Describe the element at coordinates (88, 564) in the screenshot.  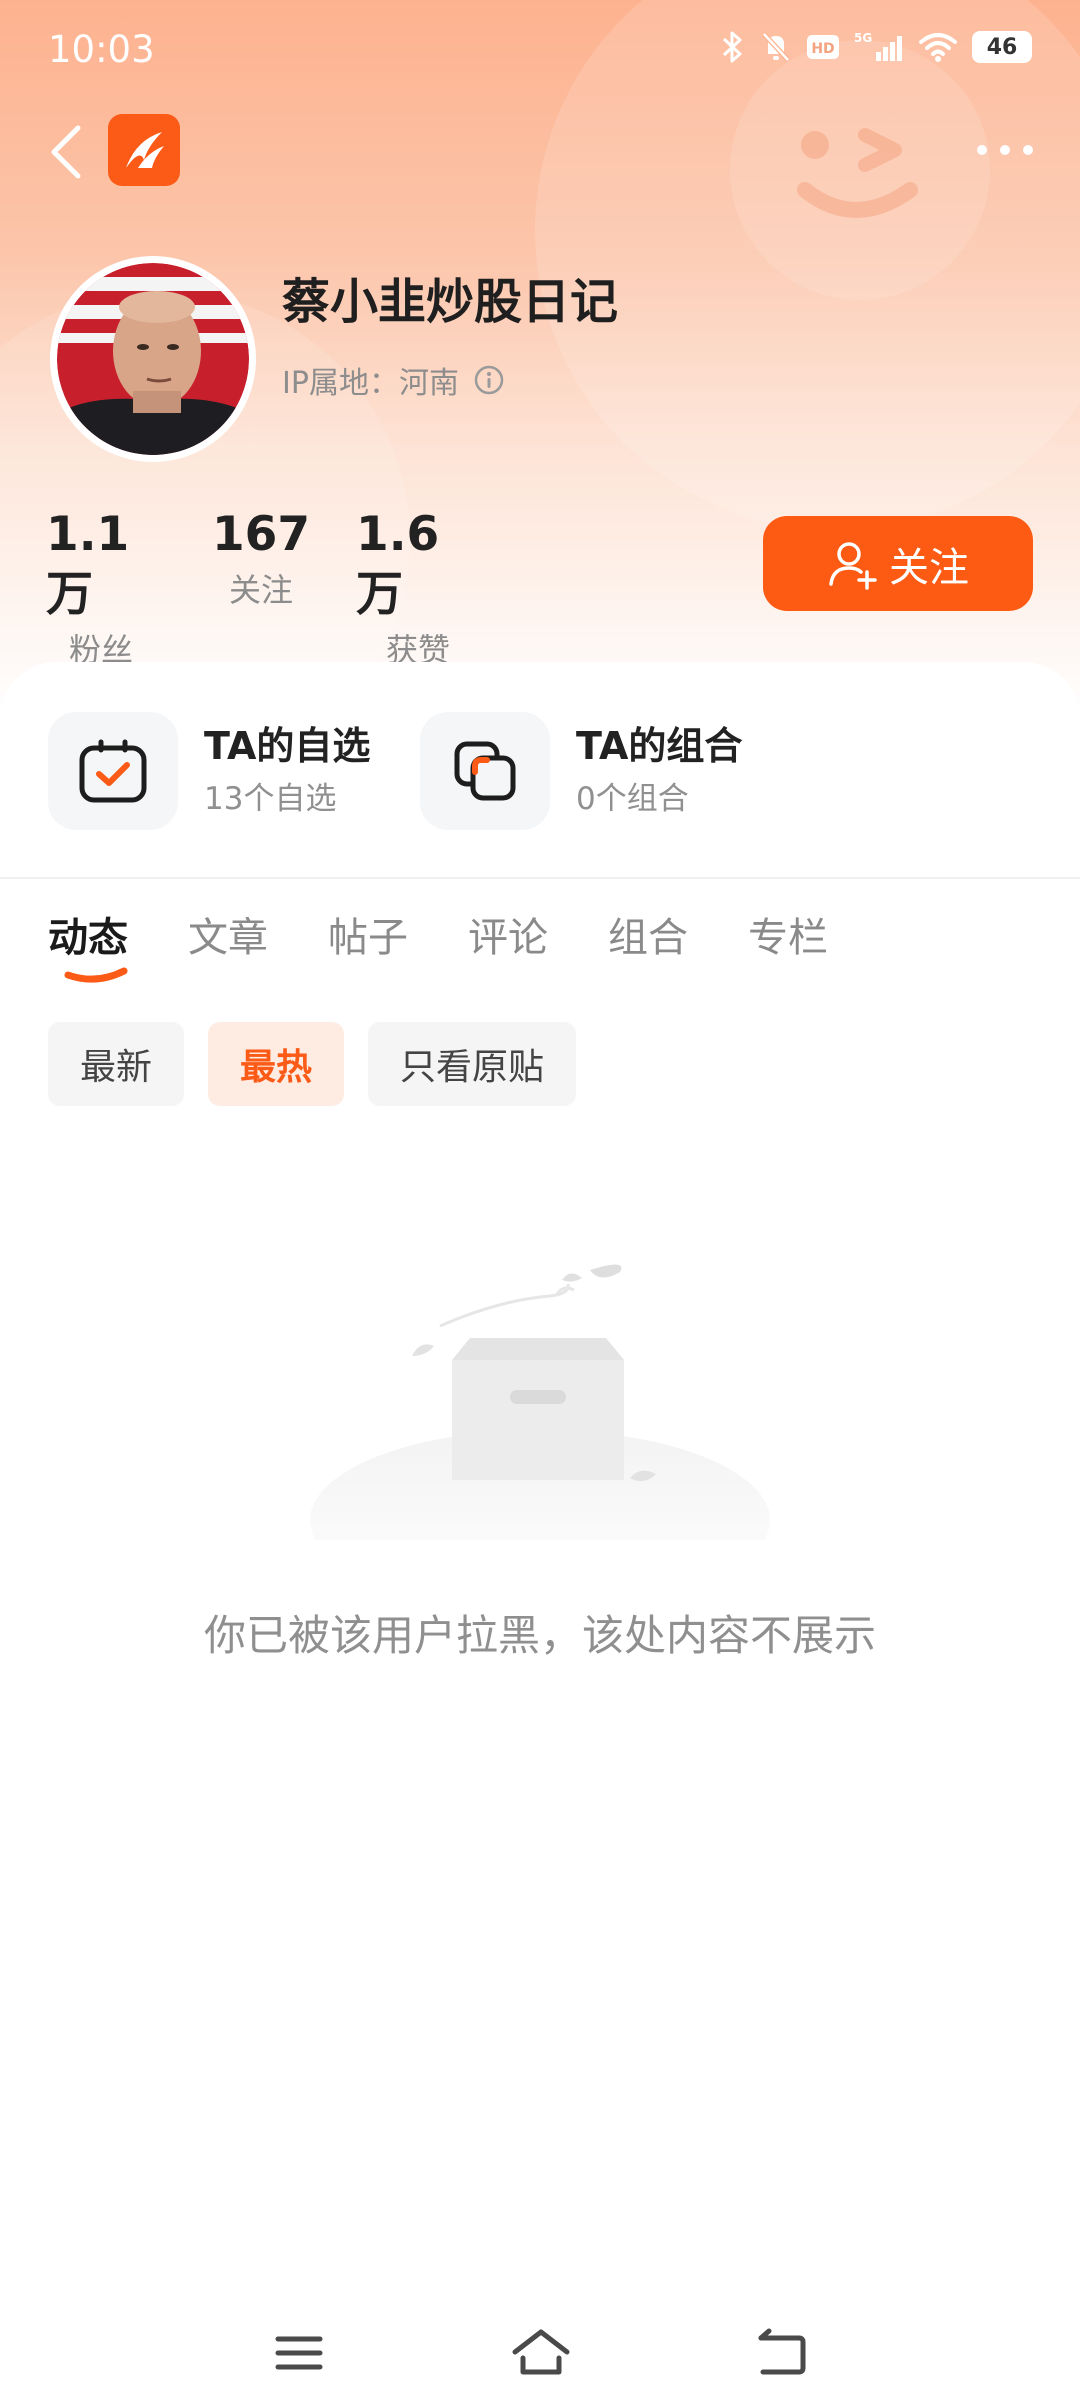
I see `stat-value: 1.1万` at that location.